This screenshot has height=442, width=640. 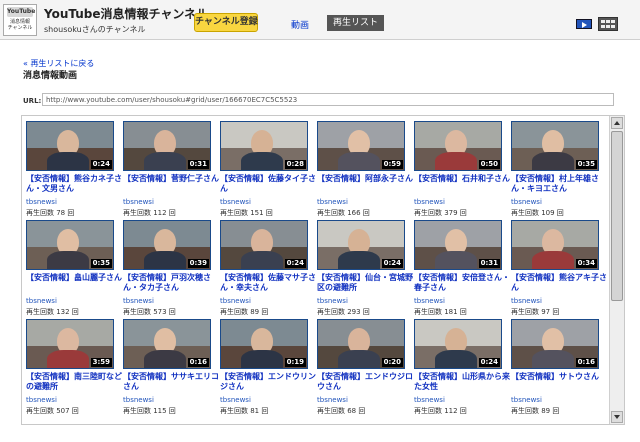 I want to click on video-title-link: 【安否情報】村上年雄さん・キヨエさん, so click(x=559, y=184).